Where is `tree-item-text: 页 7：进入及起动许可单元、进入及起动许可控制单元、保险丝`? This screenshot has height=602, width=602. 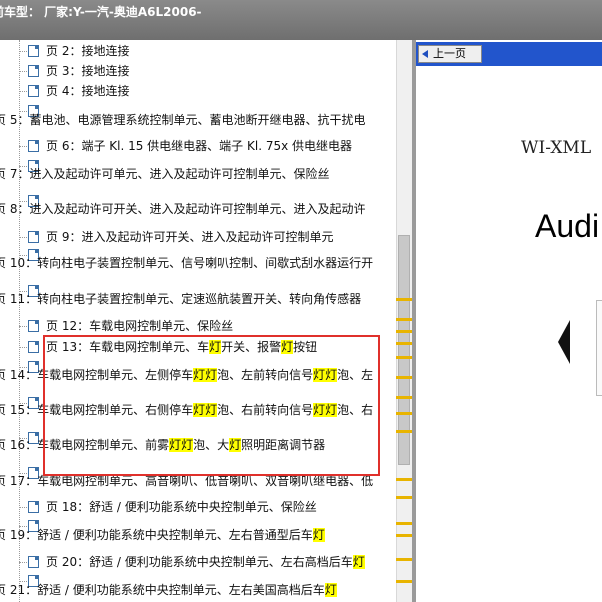
tree-item-text: 页 7：进入及起动许可单元、进入及起动许可控制单元、保险丝 is located at coordinates (165, 174).